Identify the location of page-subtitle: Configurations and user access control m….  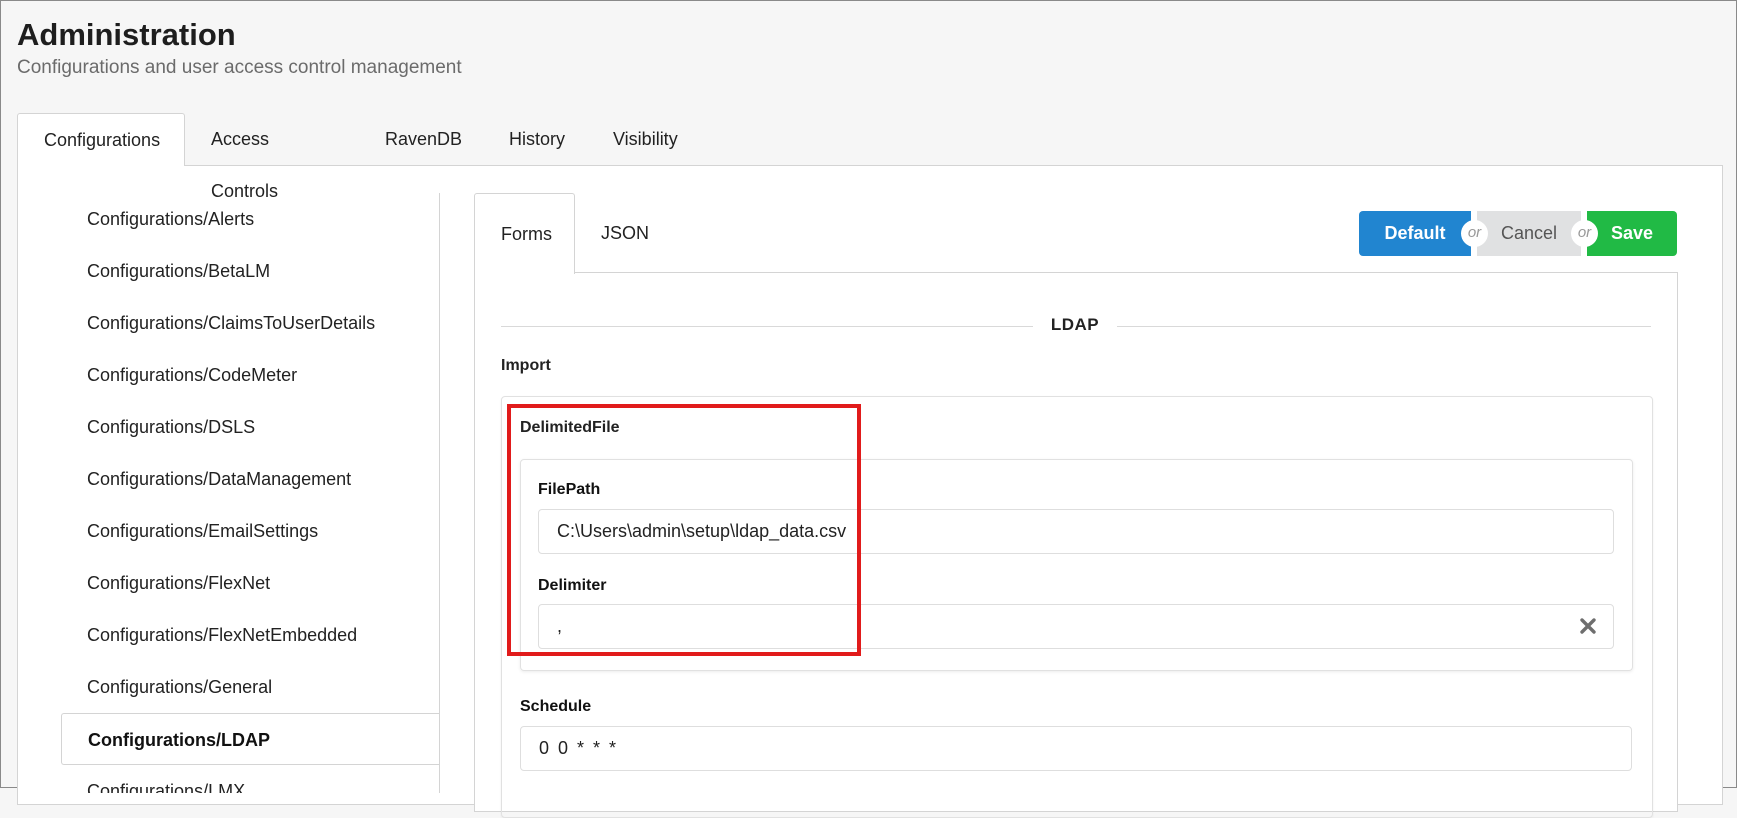
(239, 67).